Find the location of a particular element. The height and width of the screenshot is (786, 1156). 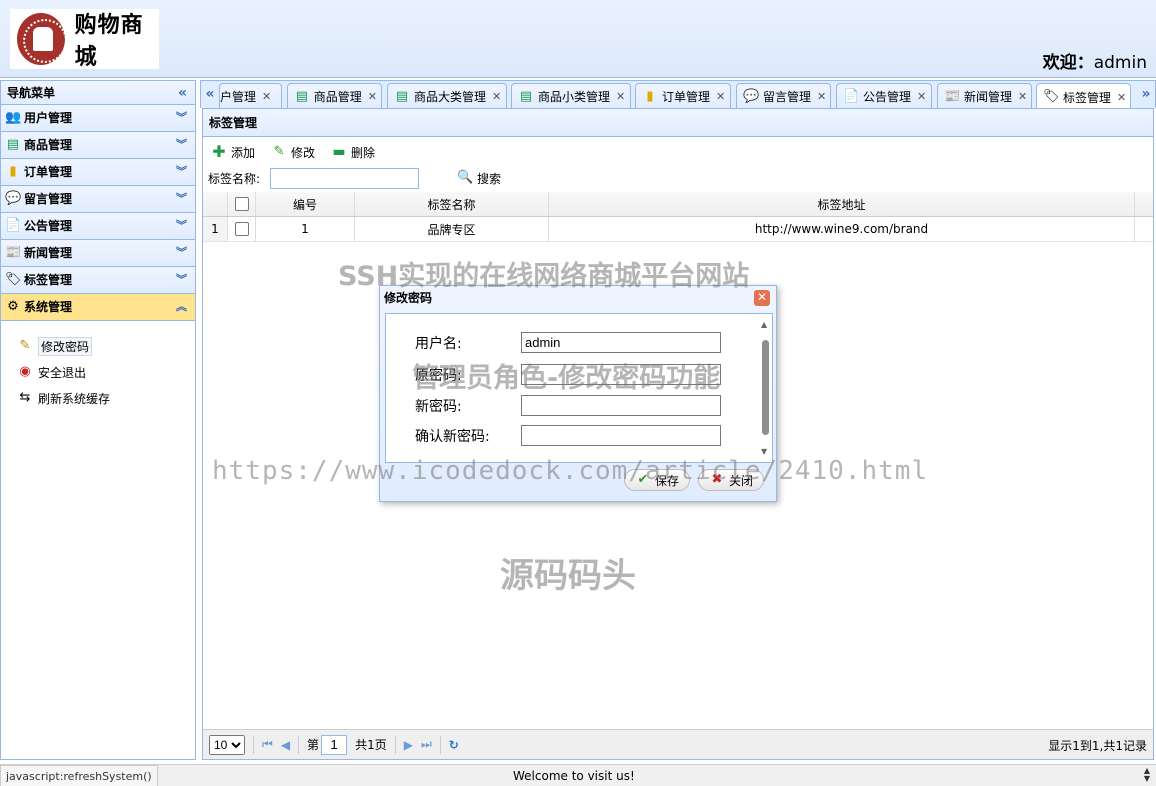

menu-label: 用户管理 is located at coordinates (48, 118).